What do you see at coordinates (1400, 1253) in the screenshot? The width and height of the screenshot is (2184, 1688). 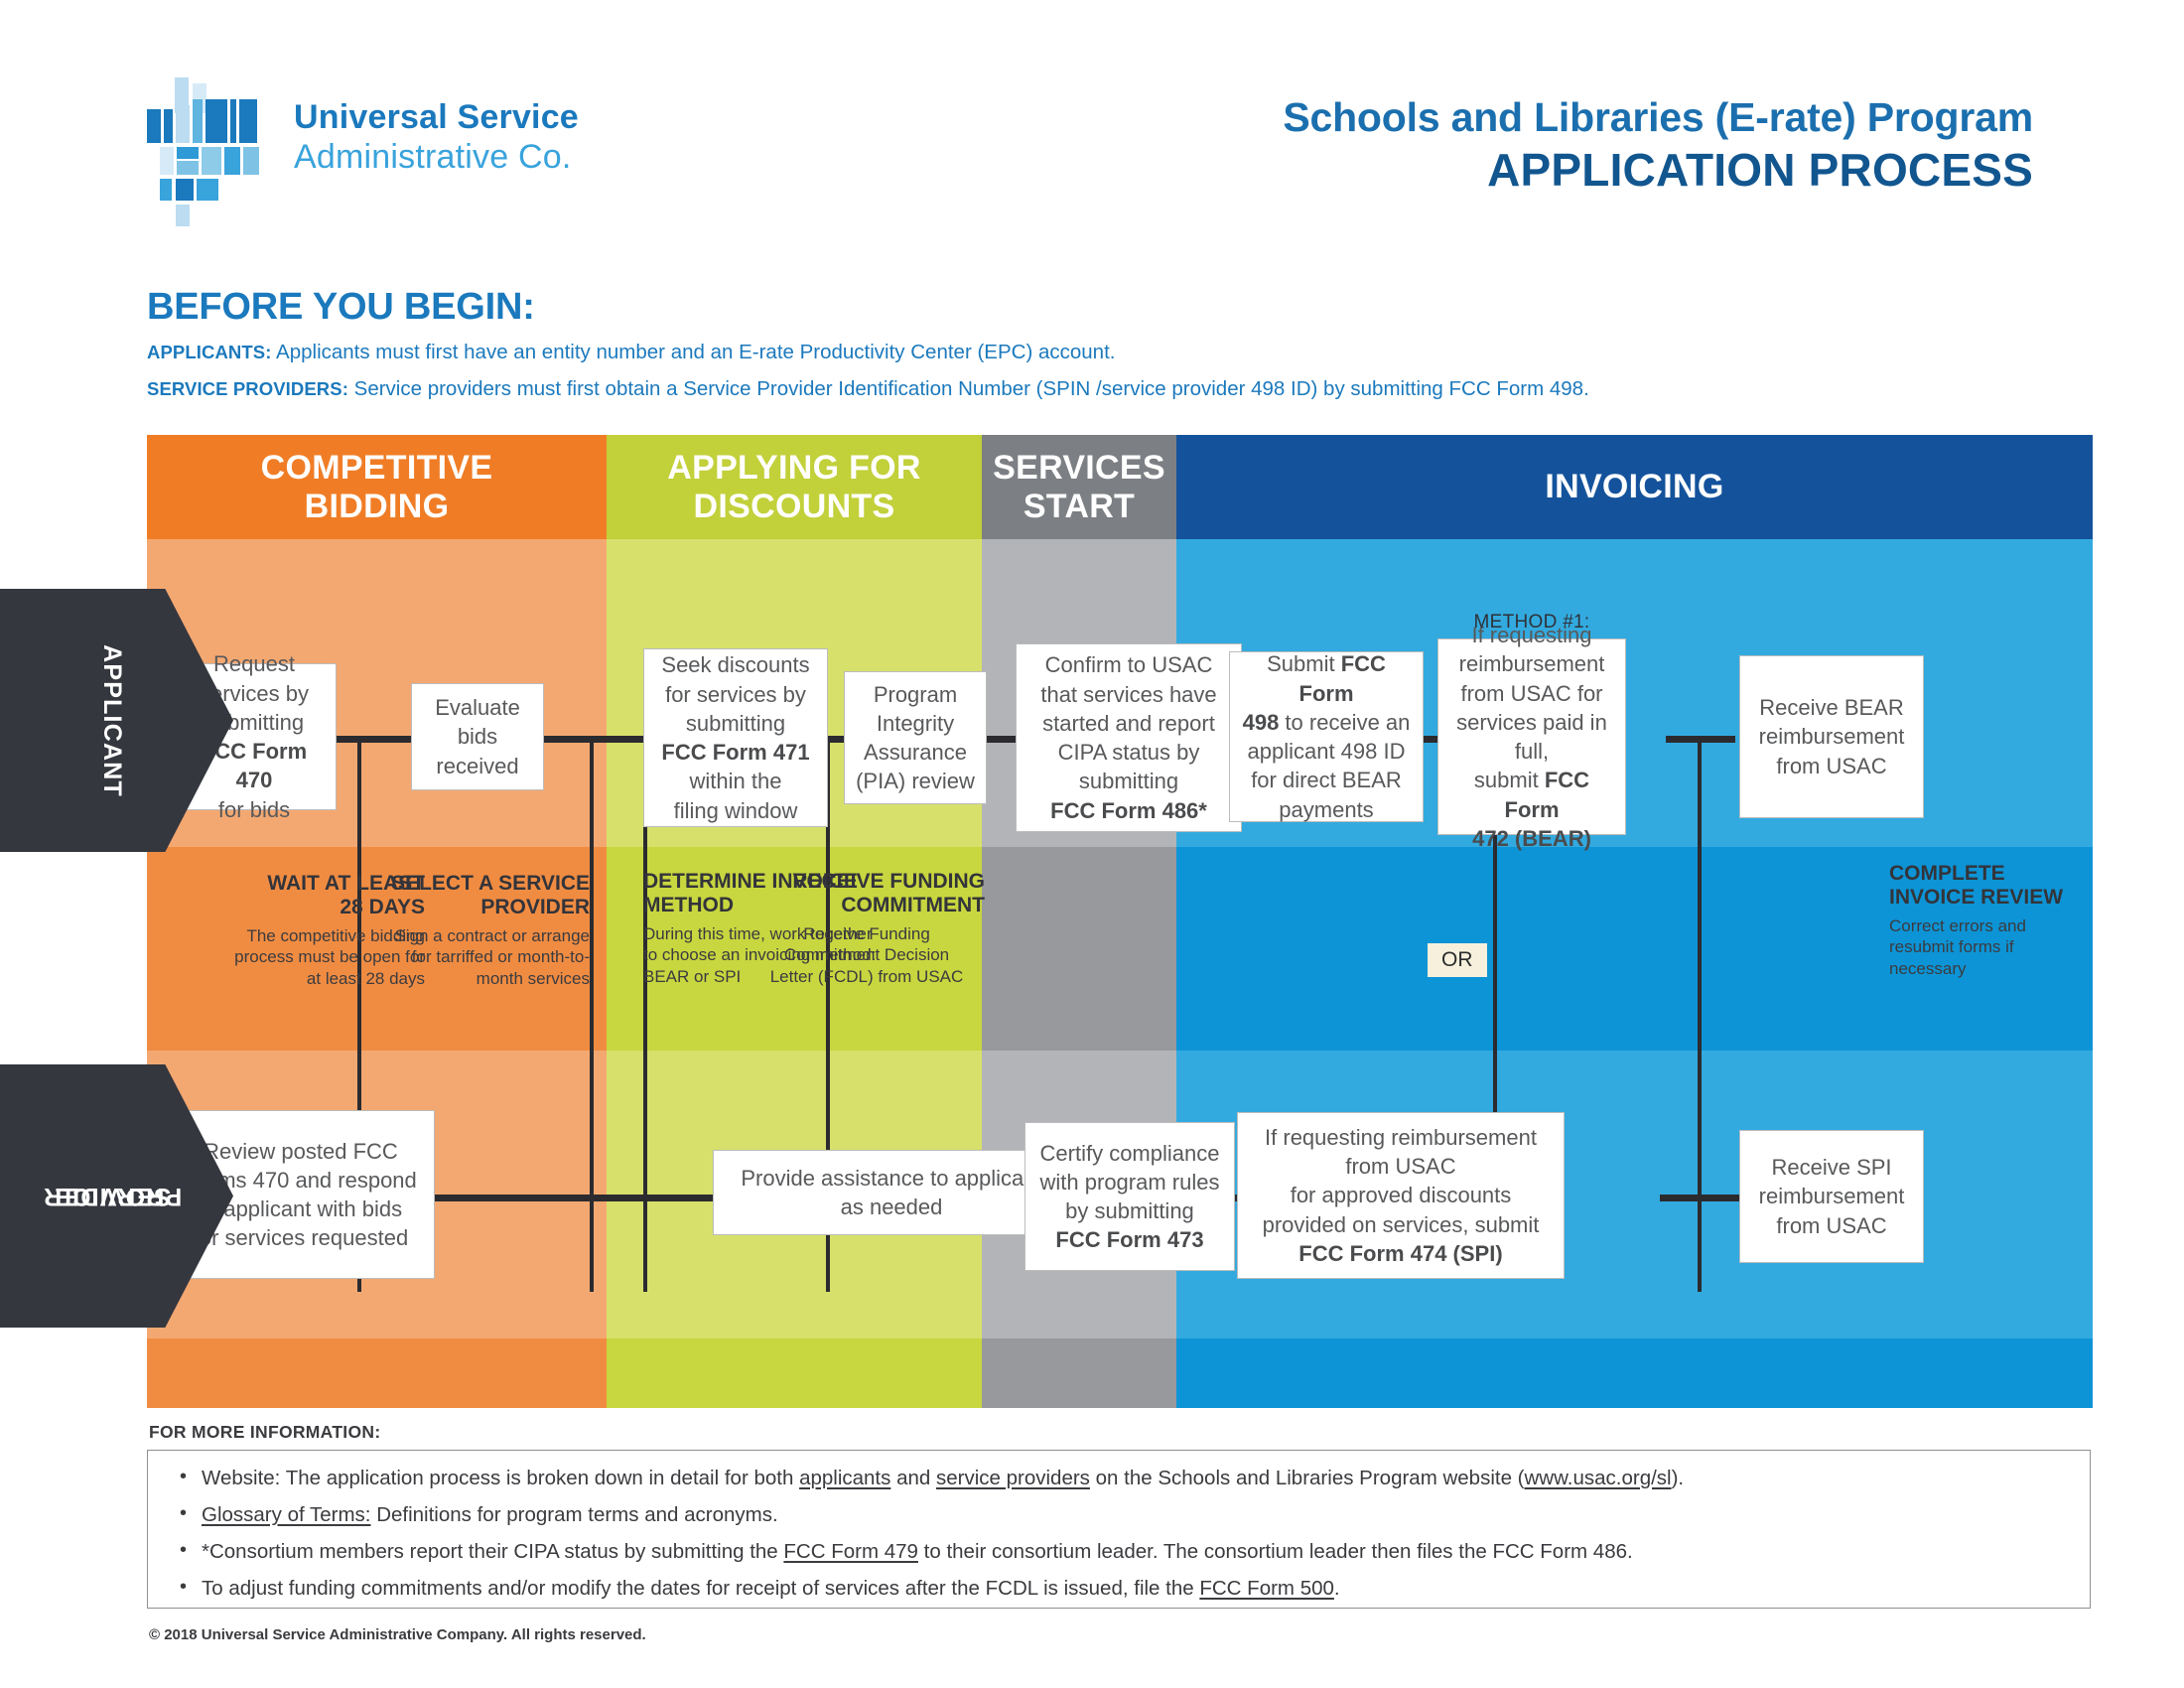 I see `spi-form: FCC Form 474 (SPI)` at bounding box center [1400, 1253].